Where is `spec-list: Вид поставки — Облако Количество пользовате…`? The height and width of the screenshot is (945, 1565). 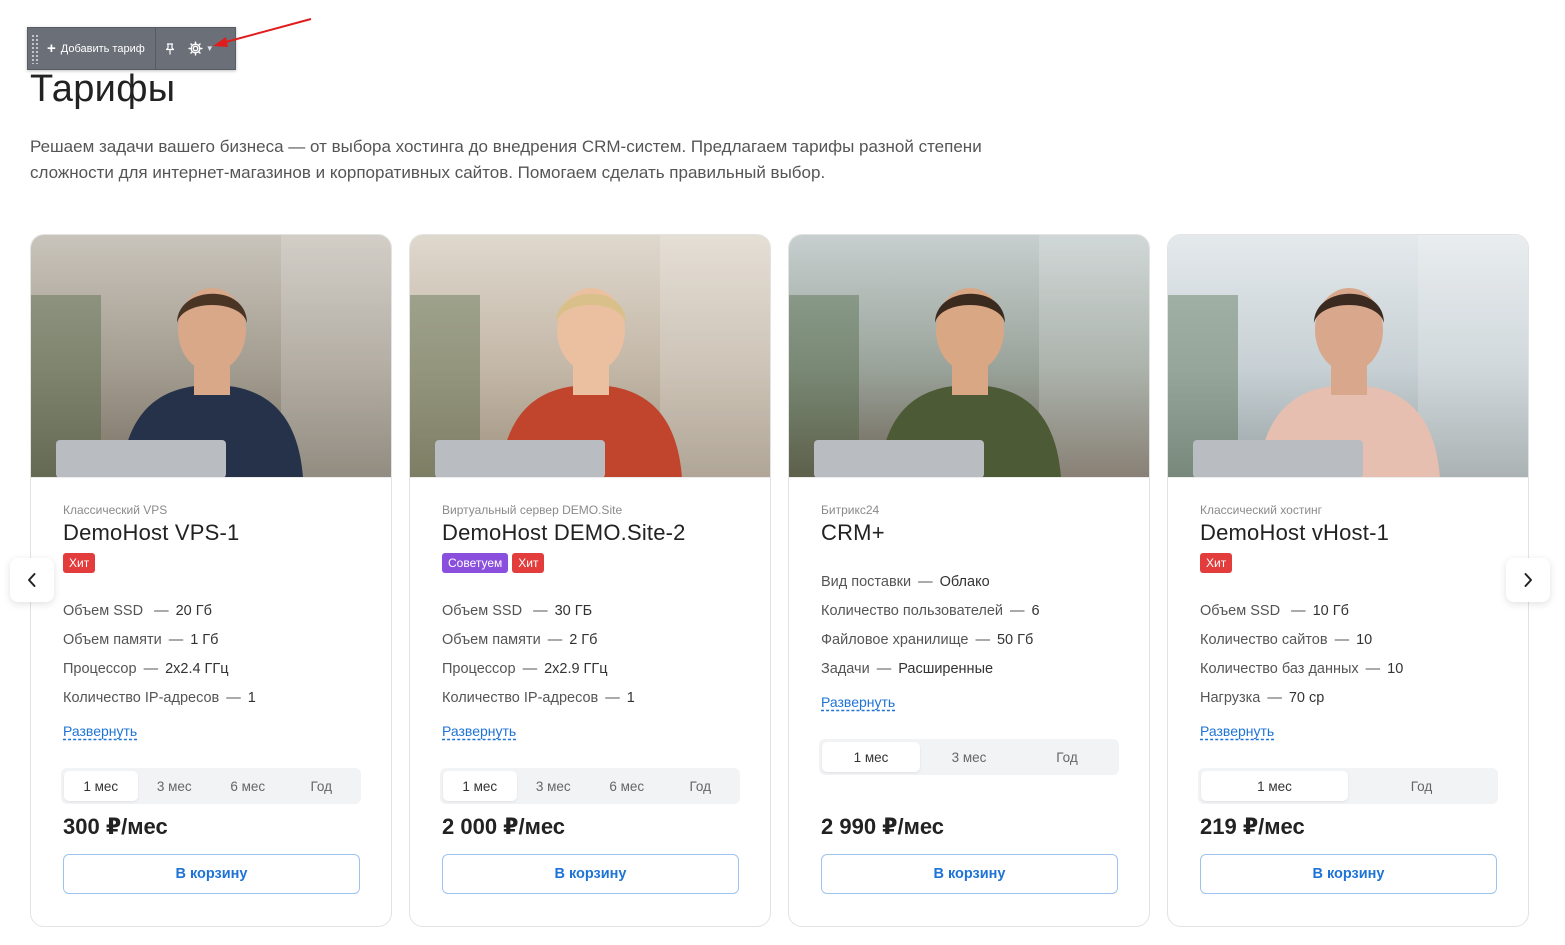
spec-list: Вид поставки — Облако Количество пользовате… is located at coordinates (930, 626).